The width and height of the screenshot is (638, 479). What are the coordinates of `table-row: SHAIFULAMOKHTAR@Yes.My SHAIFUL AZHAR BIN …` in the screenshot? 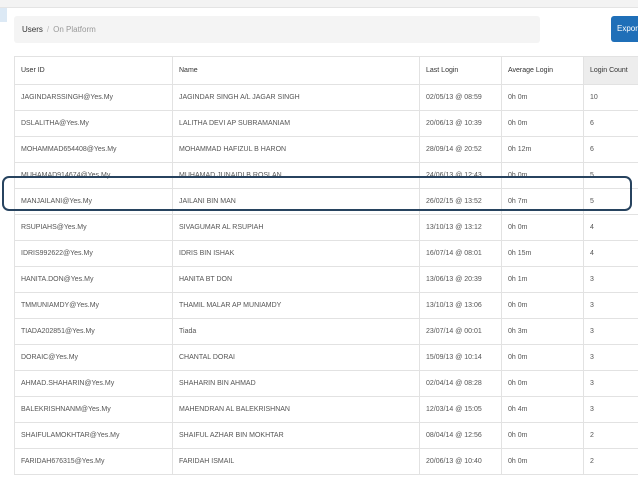 It's located at (326, 435).